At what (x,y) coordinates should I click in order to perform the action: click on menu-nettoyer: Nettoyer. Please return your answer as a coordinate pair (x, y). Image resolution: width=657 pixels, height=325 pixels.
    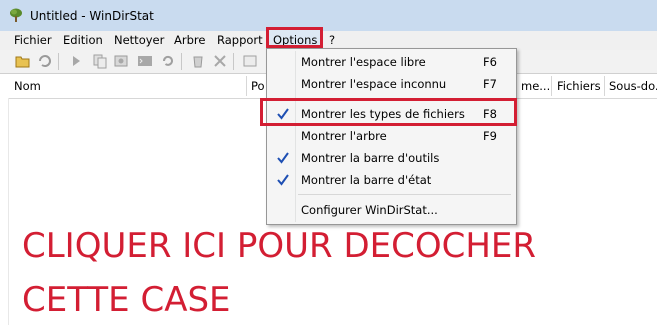
    Looking at the image, I should click on (139, 40).